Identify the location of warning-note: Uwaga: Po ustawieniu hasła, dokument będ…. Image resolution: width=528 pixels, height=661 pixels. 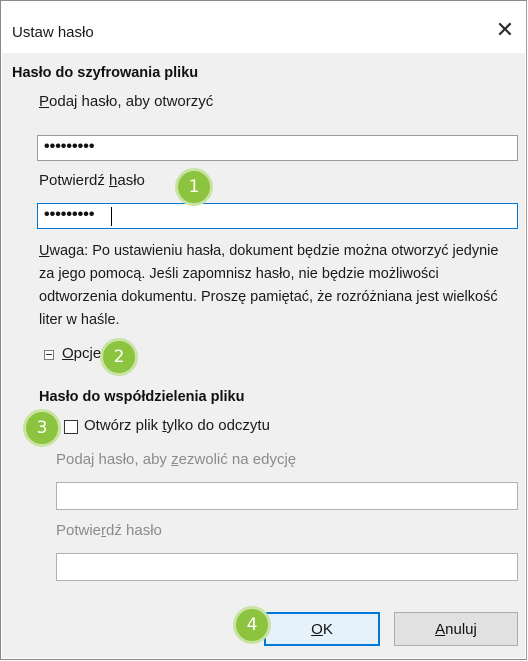
(269, 285).